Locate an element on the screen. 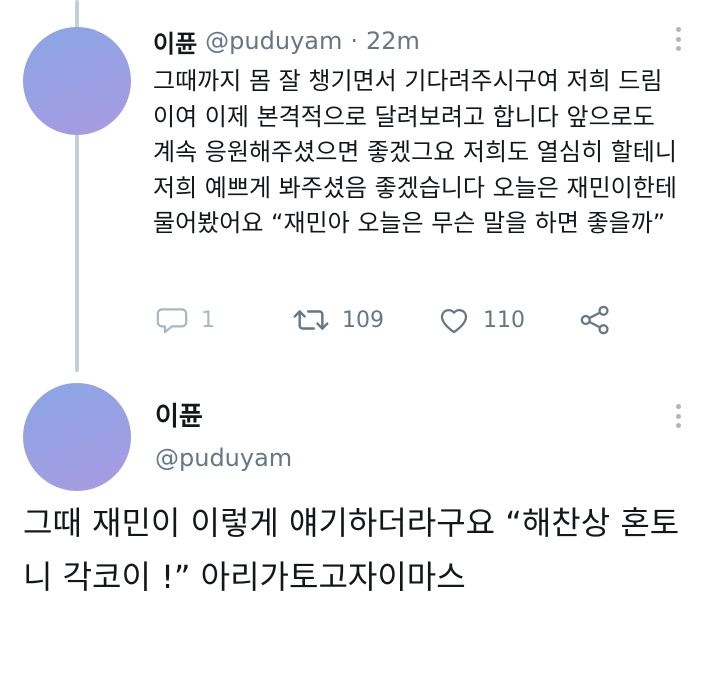  like-button: 110 is located at coordinates (481, 320).